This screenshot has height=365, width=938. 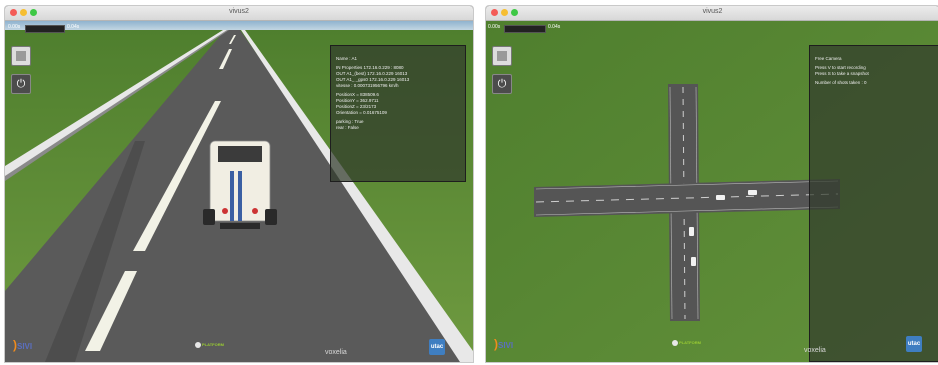 I want to click on rear-status: rear : False, so click(x=347, y=127).